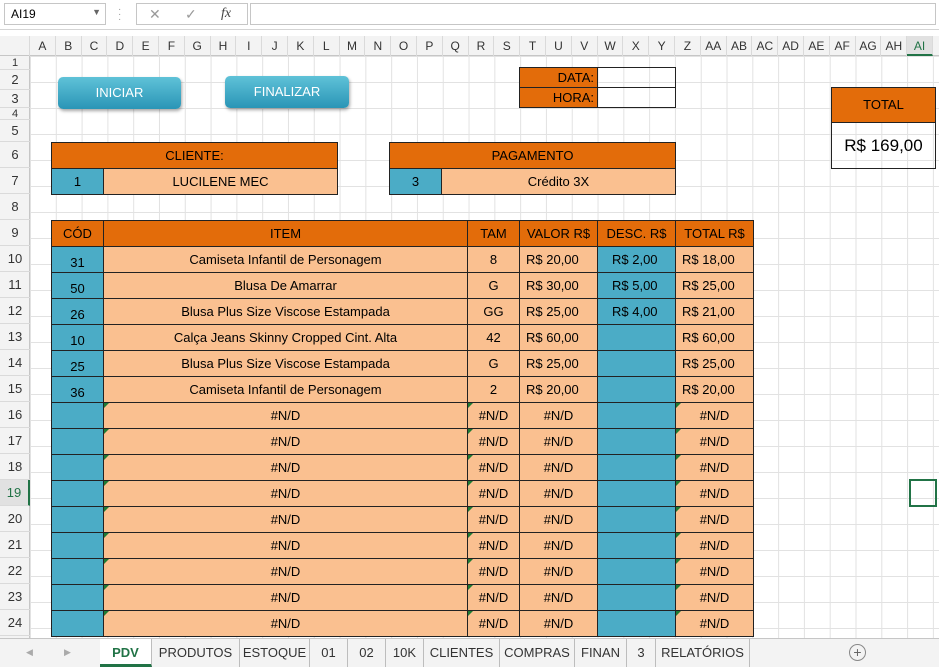  Describe the element at coordinates (285, 389) in the screenshot. I see `table-cell-item: Camiseta Infantil de Personagem` at that location.